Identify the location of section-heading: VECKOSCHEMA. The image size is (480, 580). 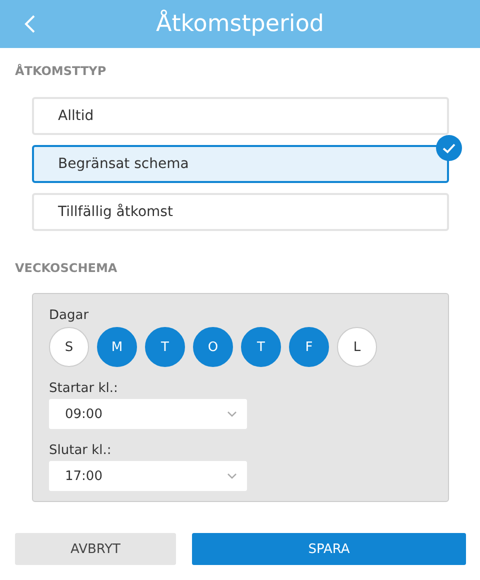
(66, 268).